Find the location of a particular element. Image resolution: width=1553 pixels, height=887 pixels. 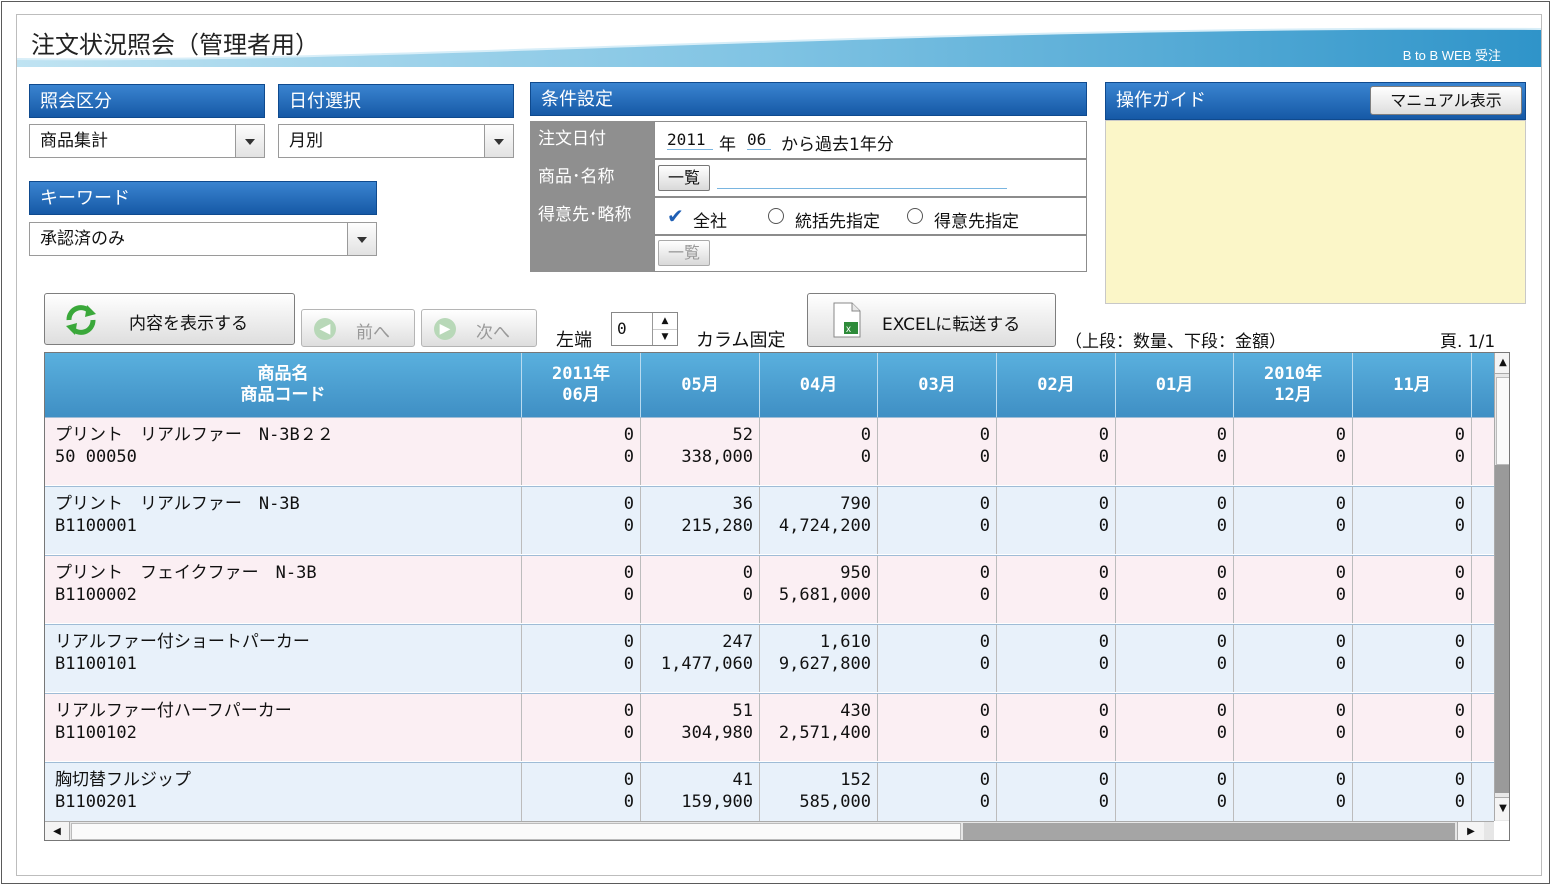

quantity-value: 1,610 is located at coordinates (845, 642).